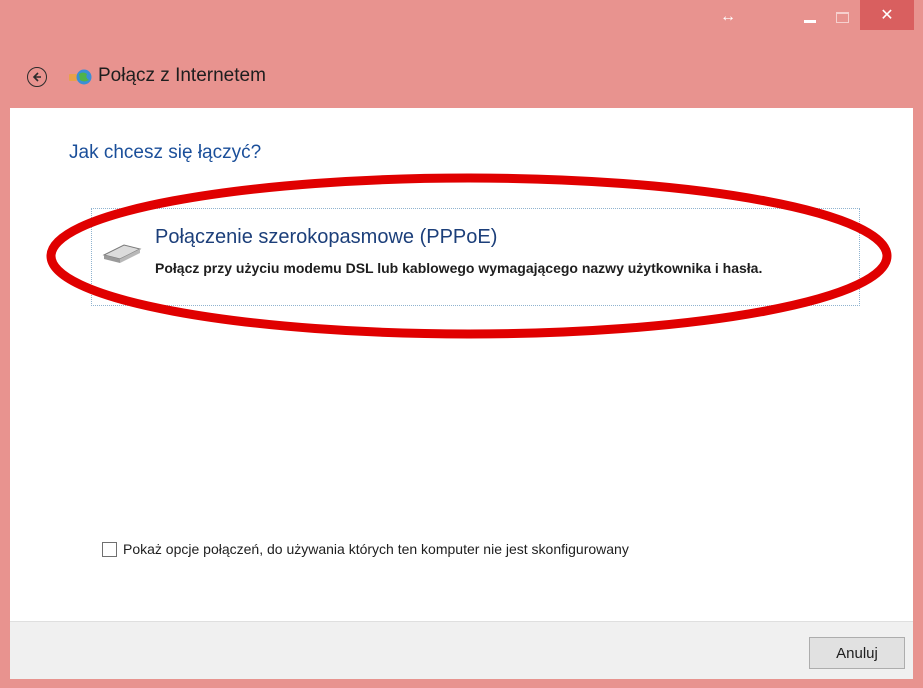  I want to click on network-globe-icon, so click(80, 77).